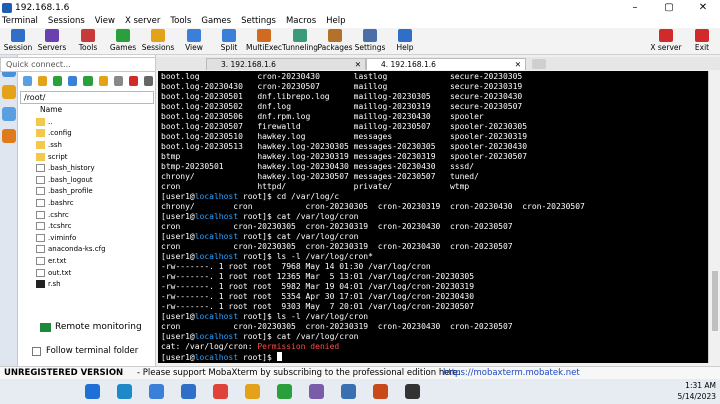  What do you see at coordinates (124, 391) in the screenshot?
I see `edge-icon` at bounding box center [124, 391].